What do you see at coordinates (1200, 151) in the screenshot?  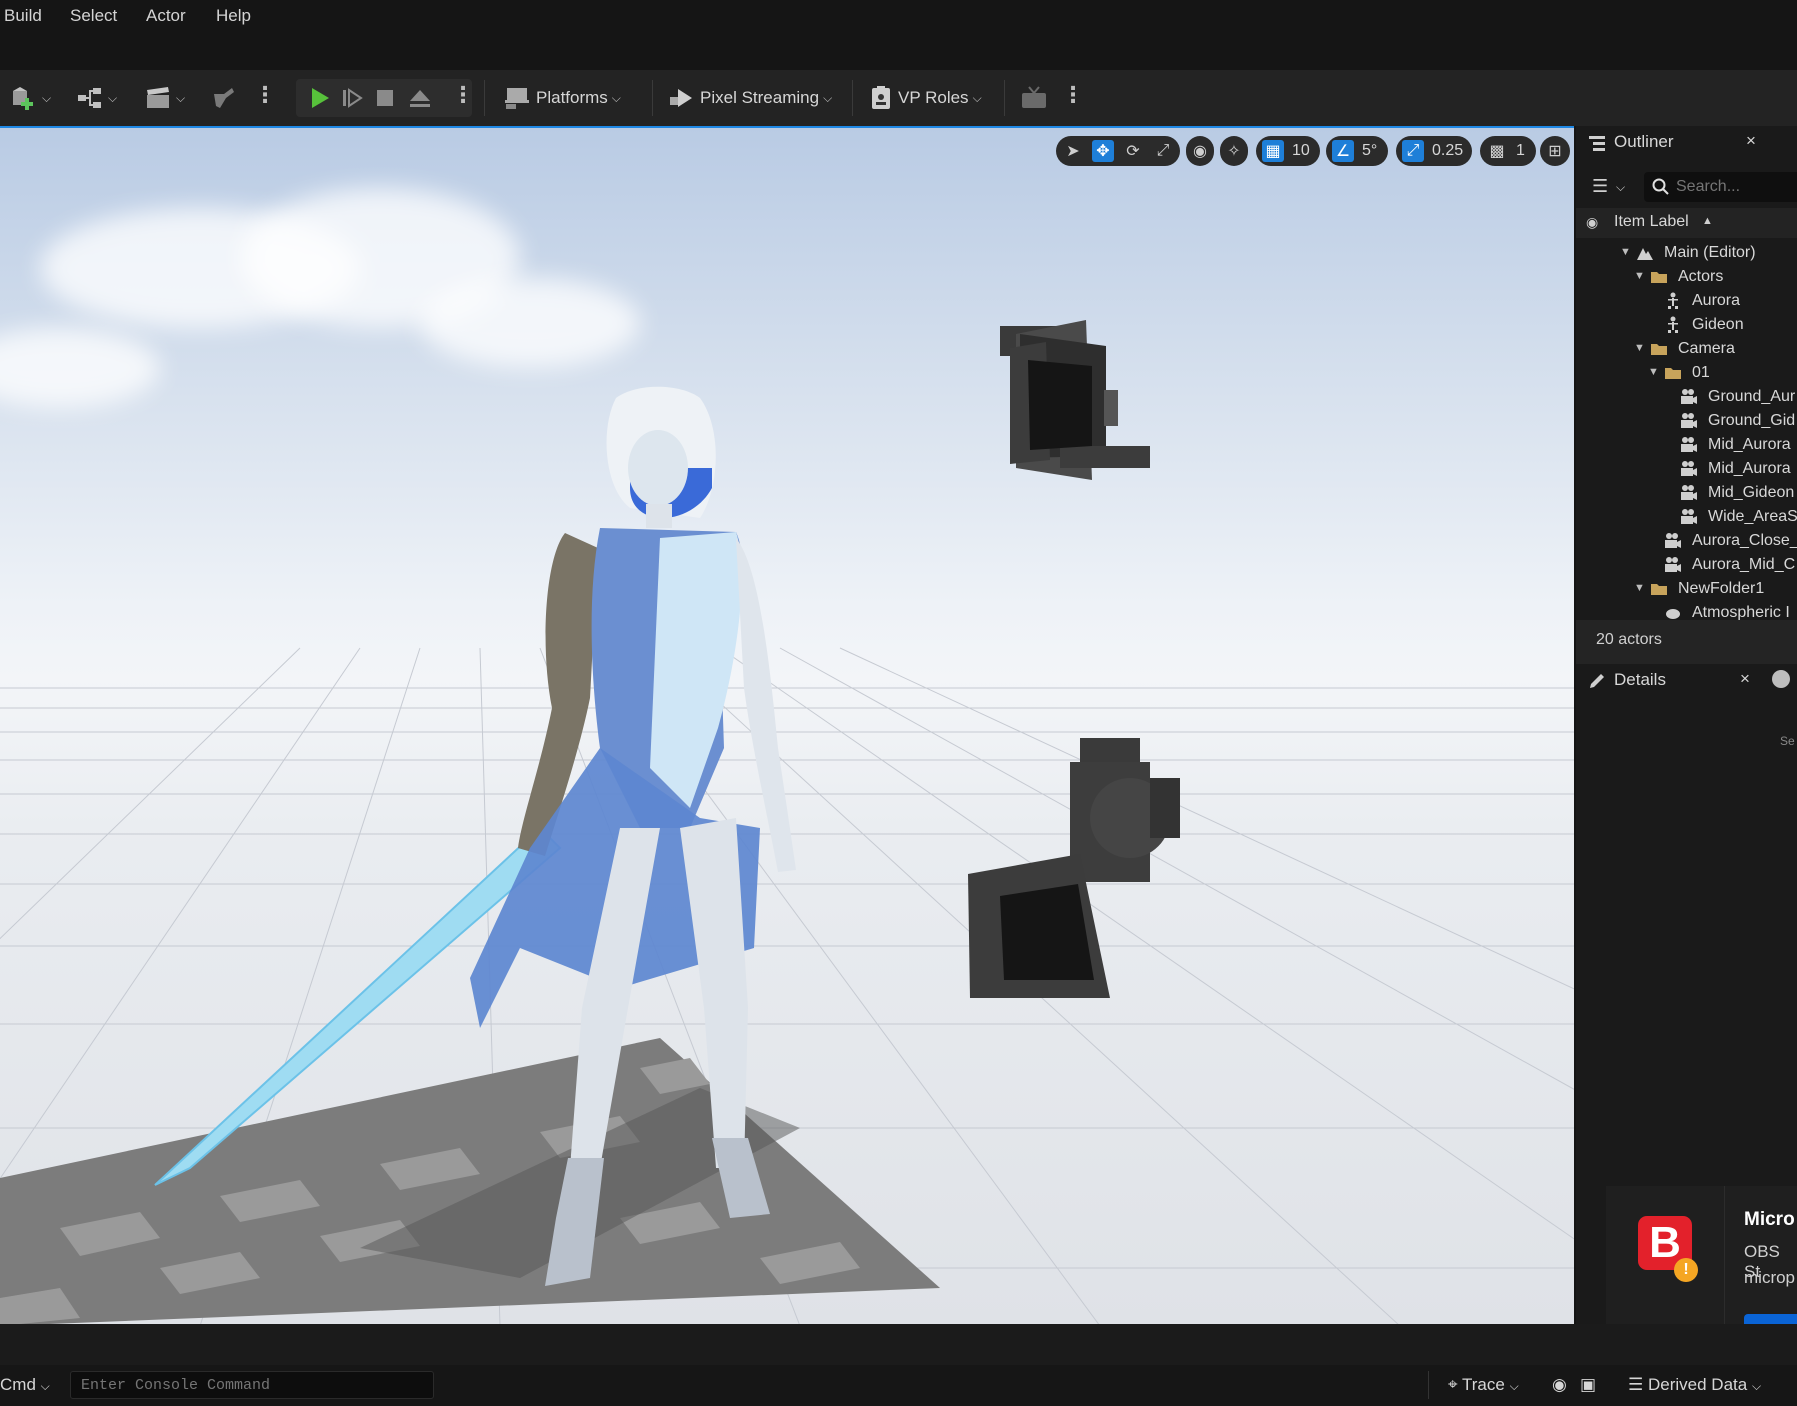 I see `coord-system-button: ◉` at bounding box center [1200, 151].